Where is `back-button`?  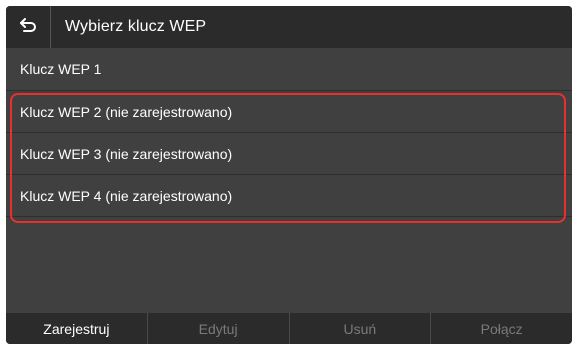 back-button is located at coordinates (28, 27).